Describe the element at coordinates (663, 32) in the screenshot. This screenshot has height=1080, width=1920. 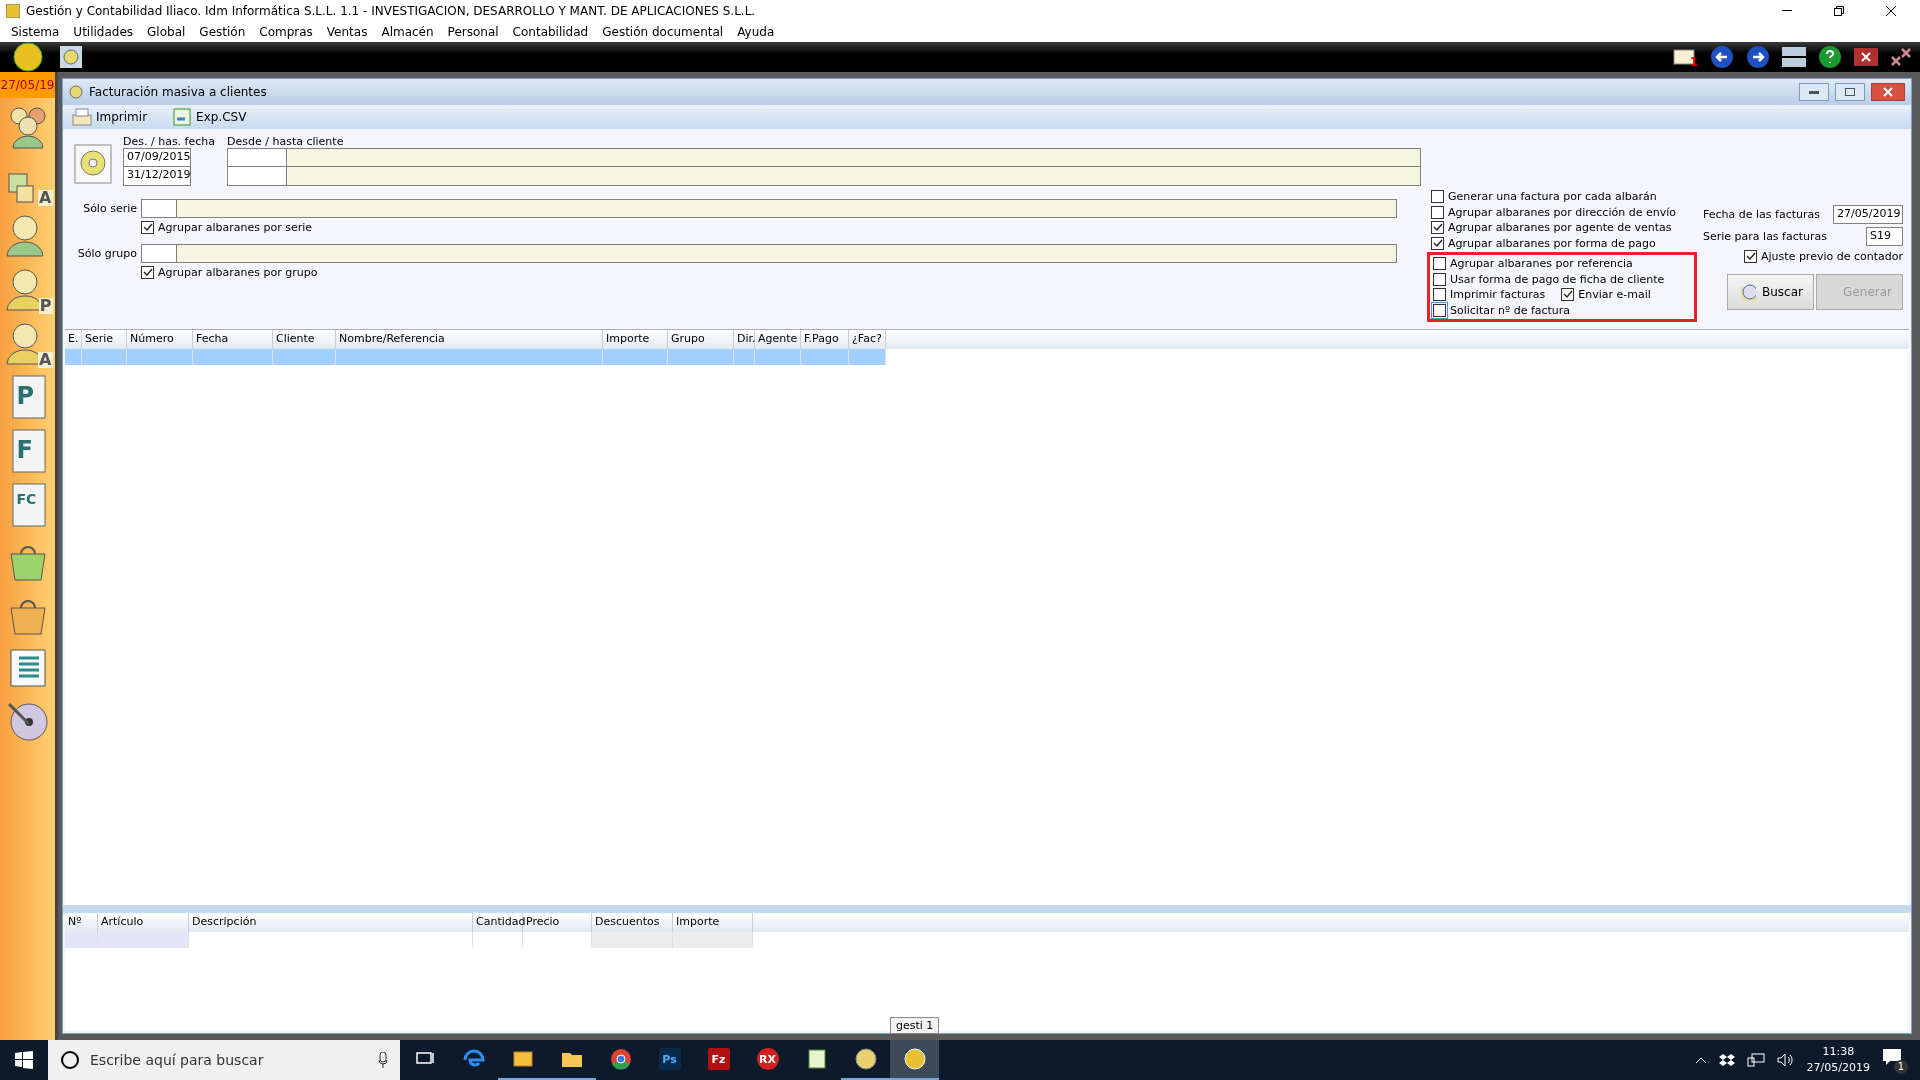
I see `menu-item: Gestión documental` at that location.